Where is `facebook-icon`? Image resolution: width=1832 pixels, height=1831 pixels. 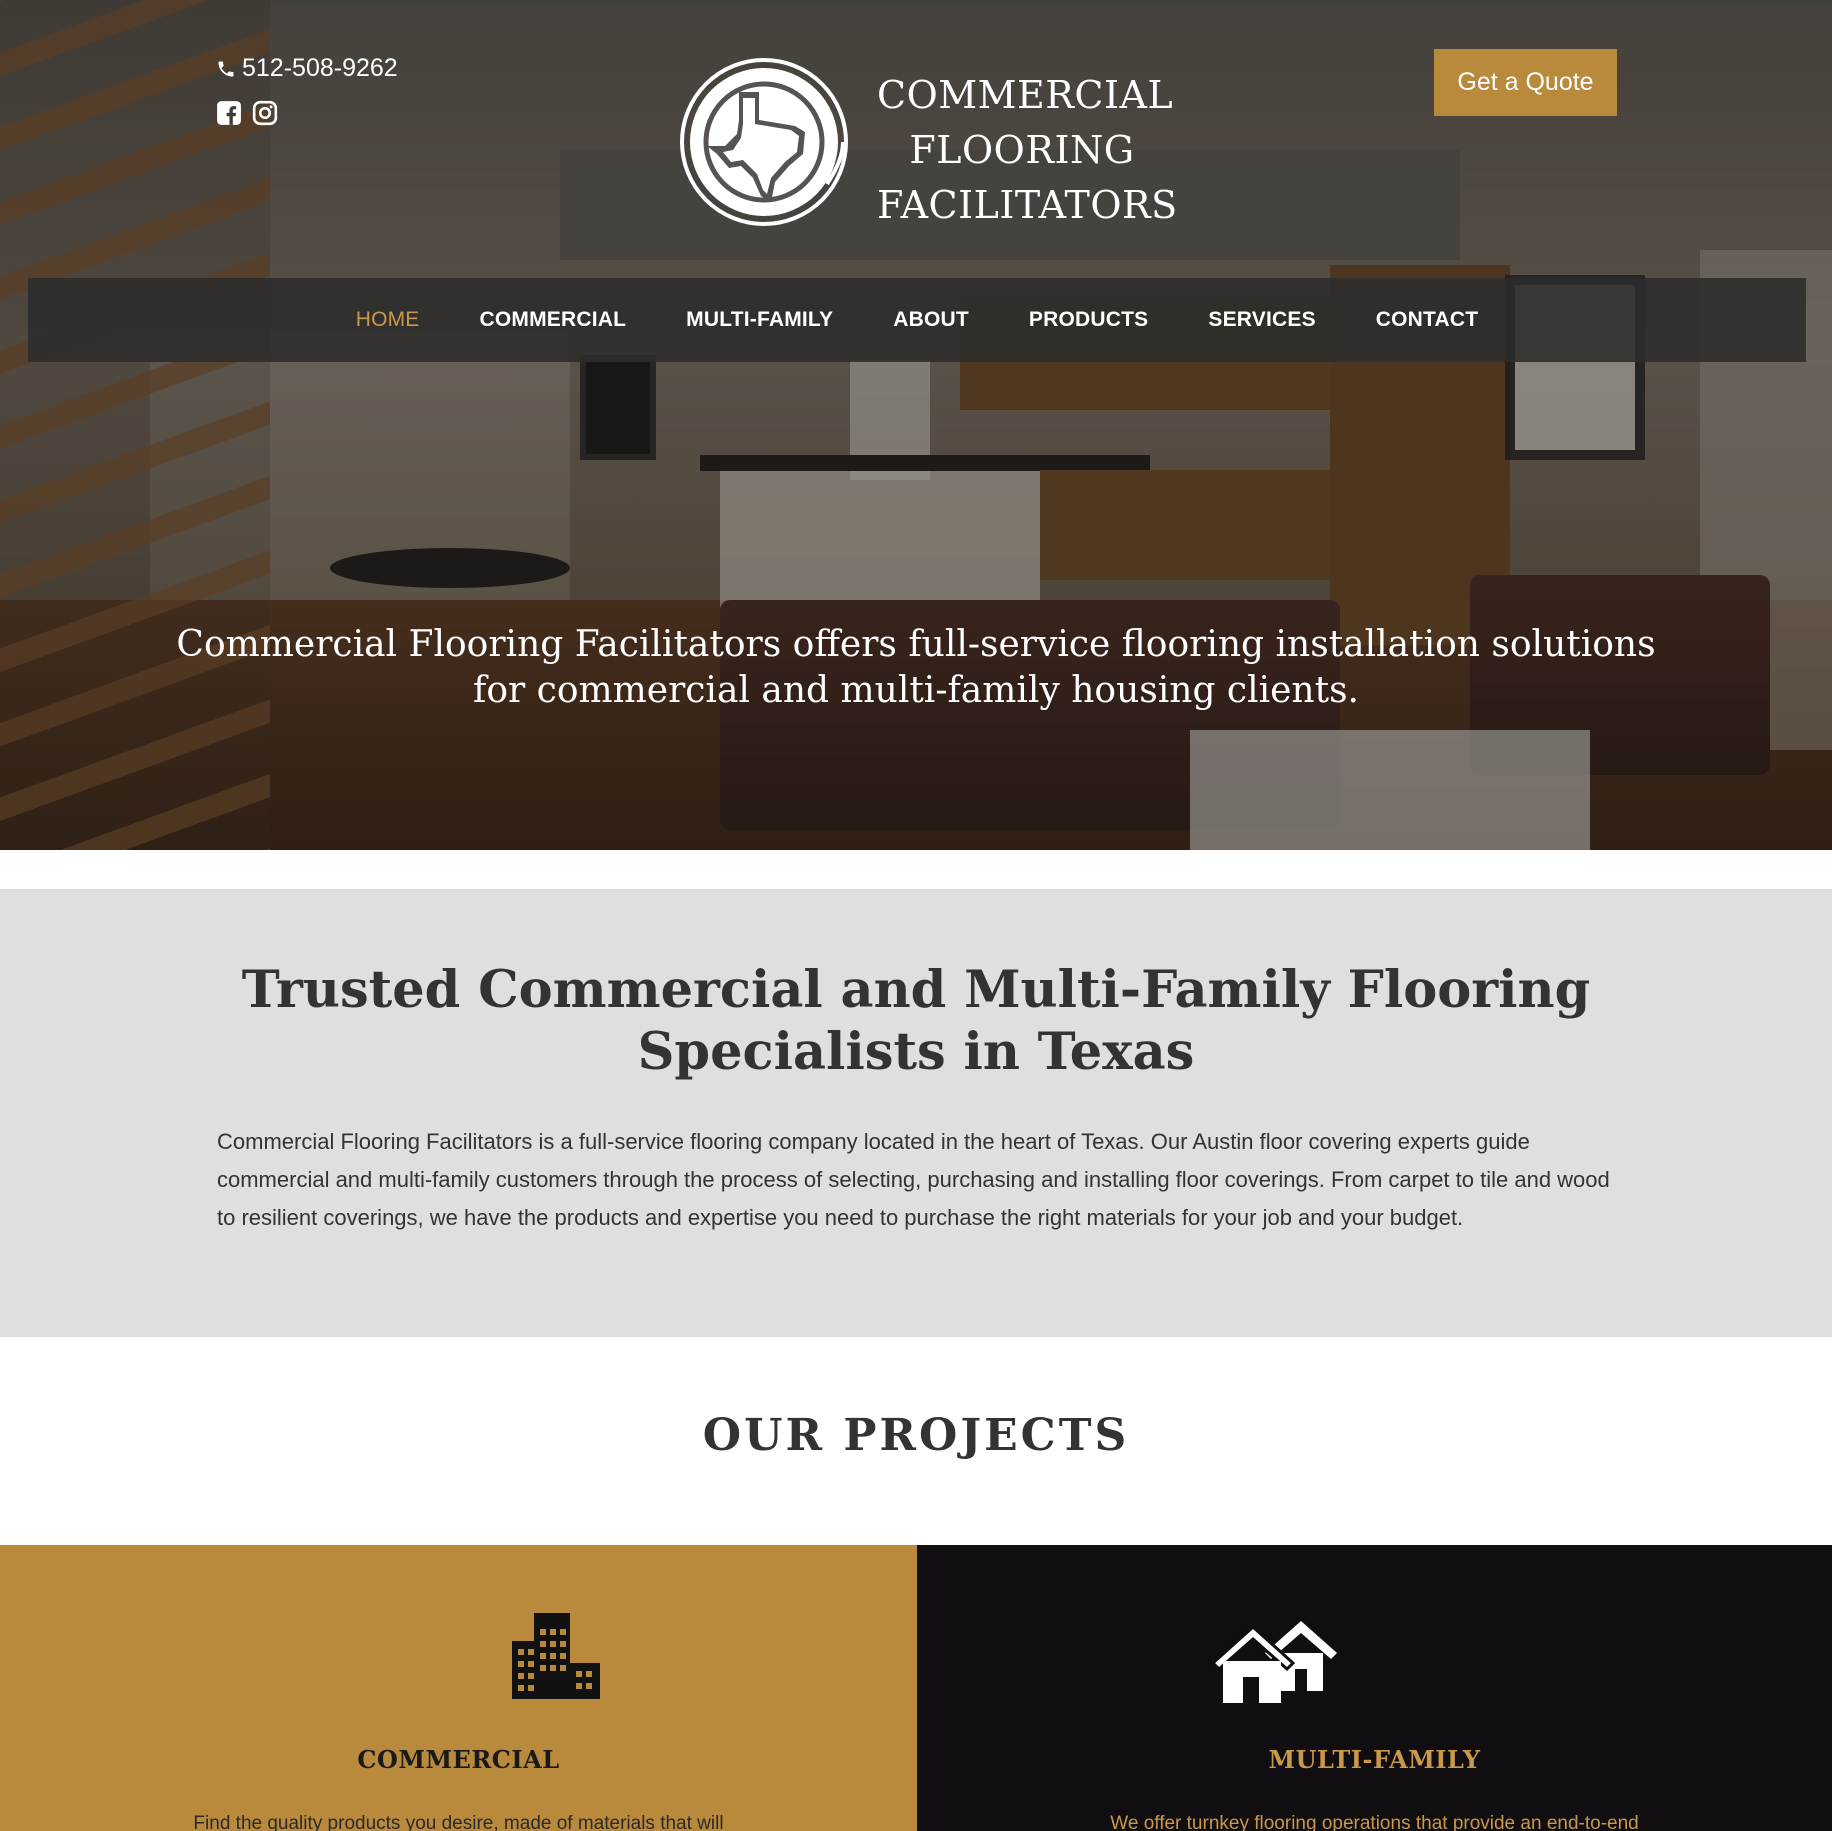
facebook-icon is located at coordinates (229, 113).